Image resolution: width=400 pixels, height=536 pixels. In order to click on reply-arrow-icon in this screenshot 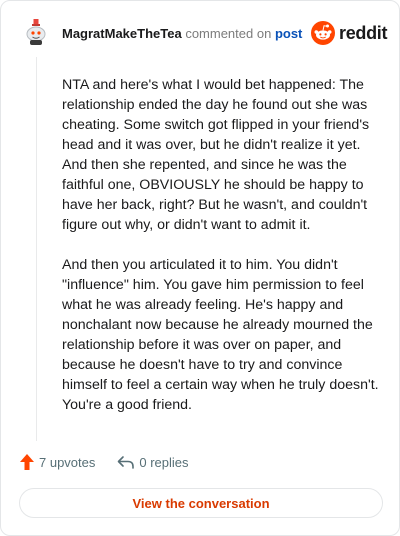, I will do `click(126, 462)`.